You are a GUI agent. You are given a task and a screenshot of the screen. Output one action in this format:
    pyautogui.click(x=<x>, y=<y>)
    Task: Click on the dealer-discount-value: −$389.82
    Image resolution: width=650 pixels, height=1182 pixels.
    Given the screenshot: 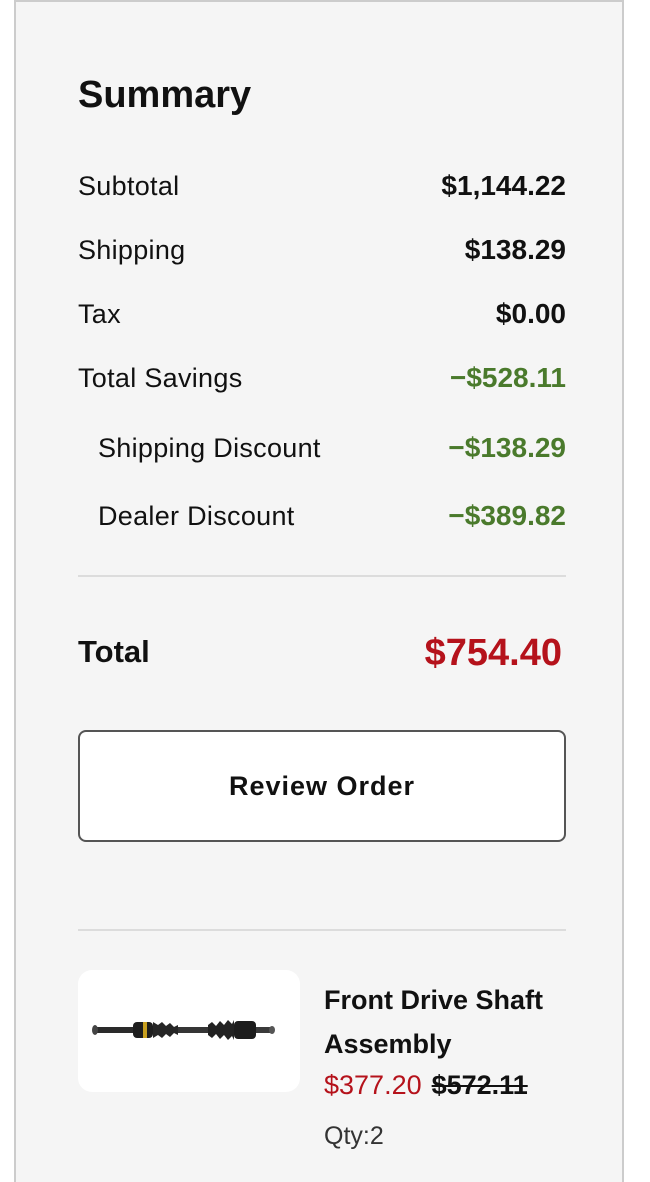 What is the action you would take?
    pyautogui.click(x=507, y=515)
    